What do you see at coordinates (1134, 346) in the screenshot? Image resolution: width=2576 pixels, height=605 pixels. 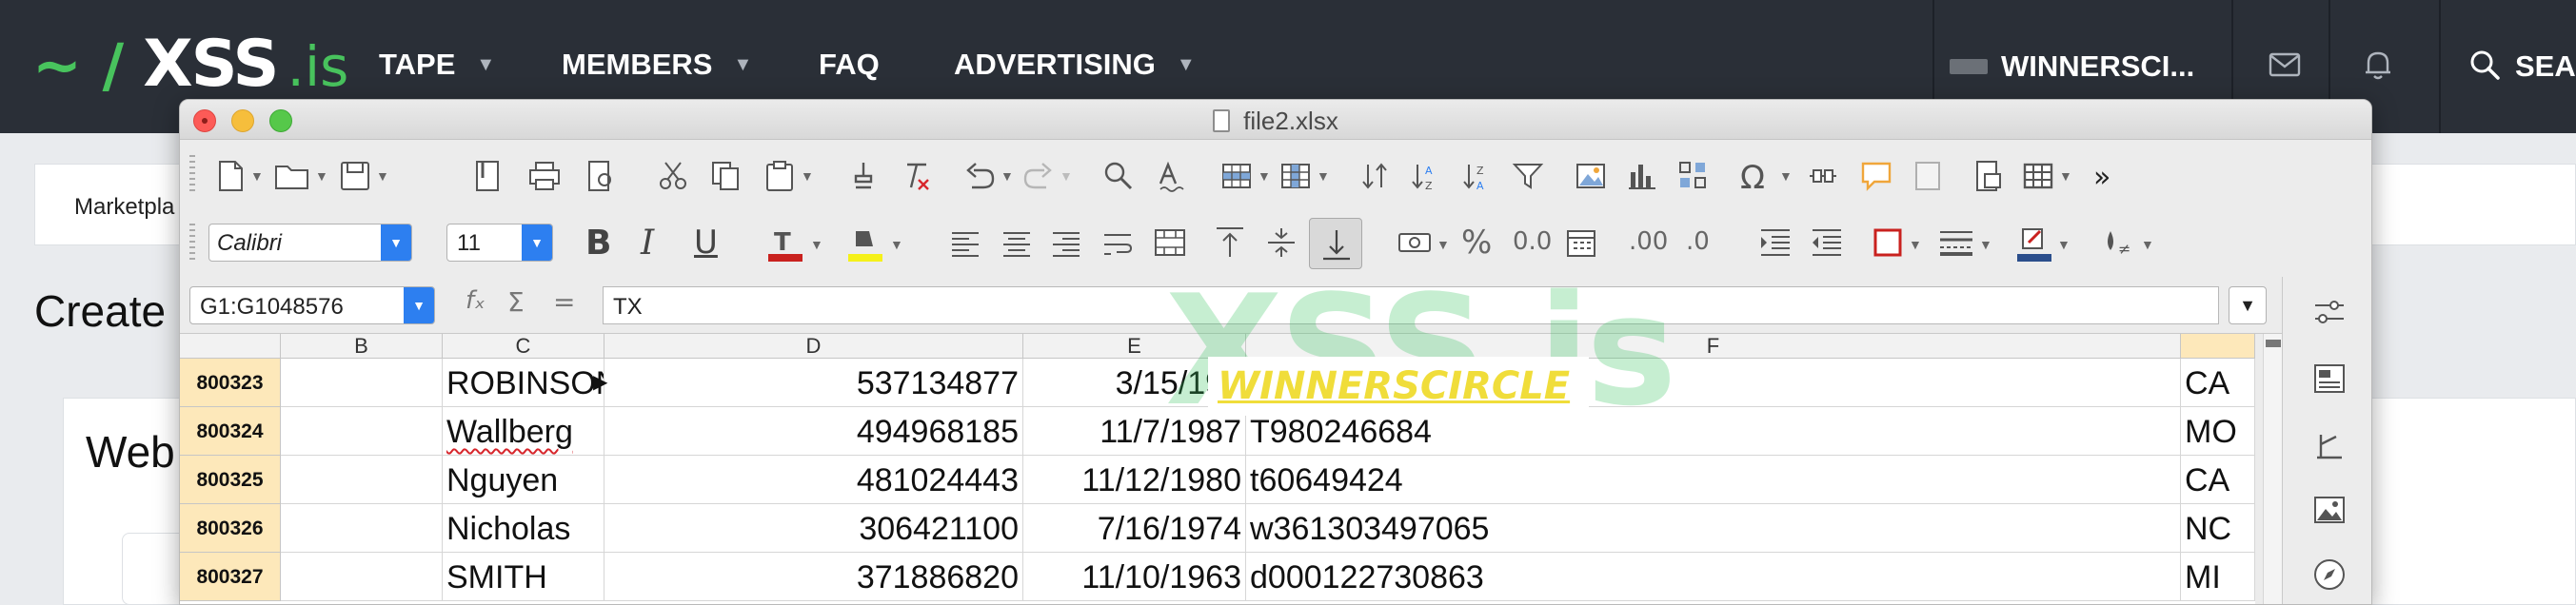 I see `column-header-e: E` at bounding box center [1134, 346].